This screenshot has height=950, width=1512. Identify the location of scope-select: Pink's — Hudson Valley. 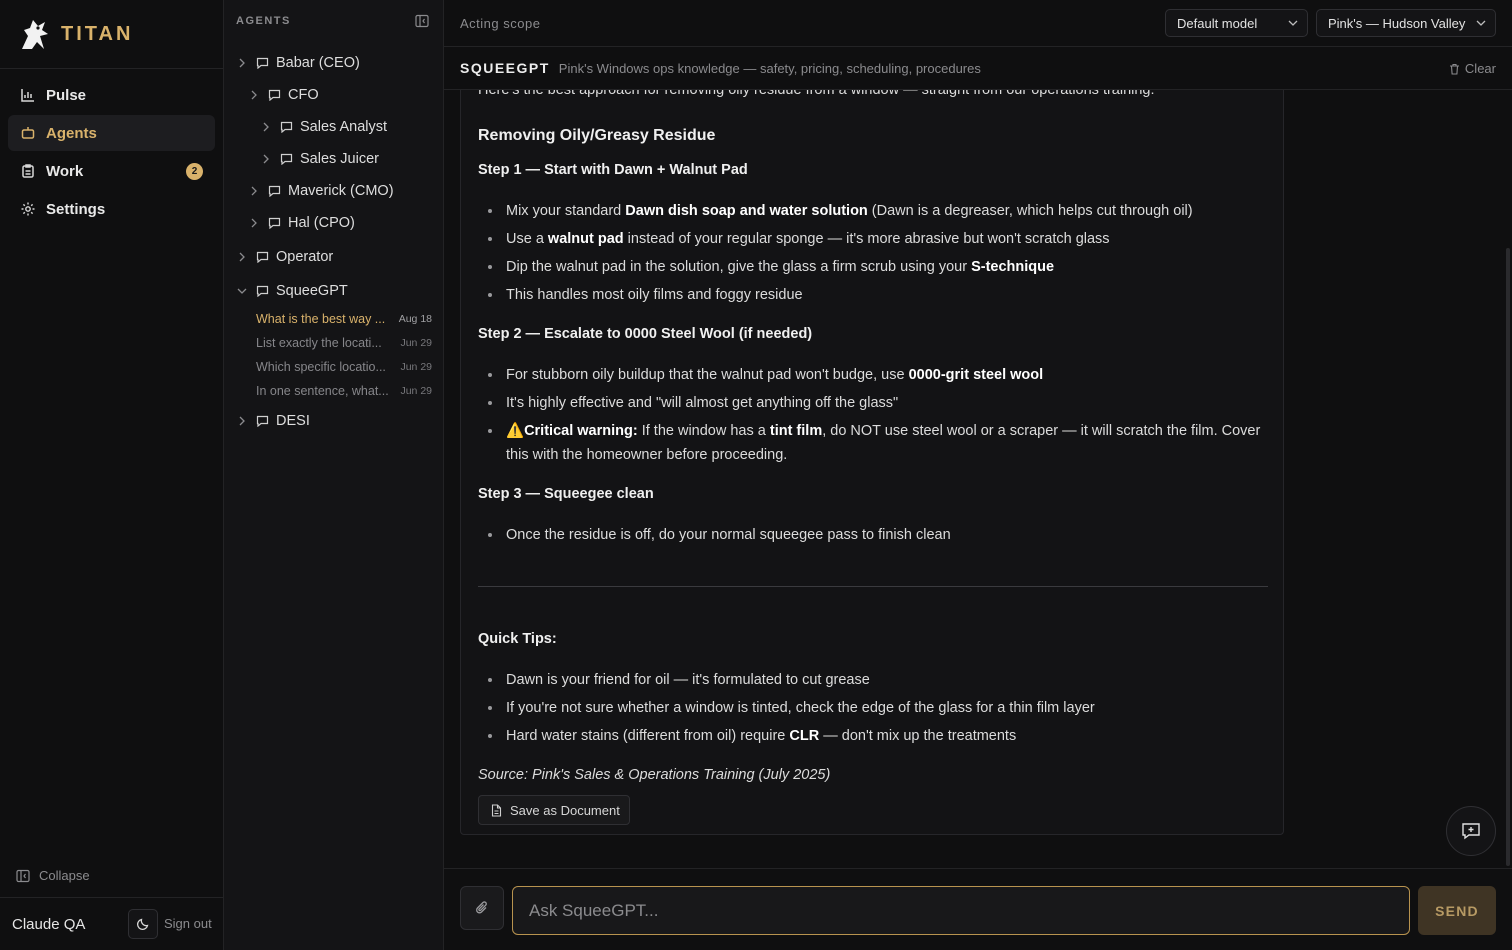
(1406, 23).